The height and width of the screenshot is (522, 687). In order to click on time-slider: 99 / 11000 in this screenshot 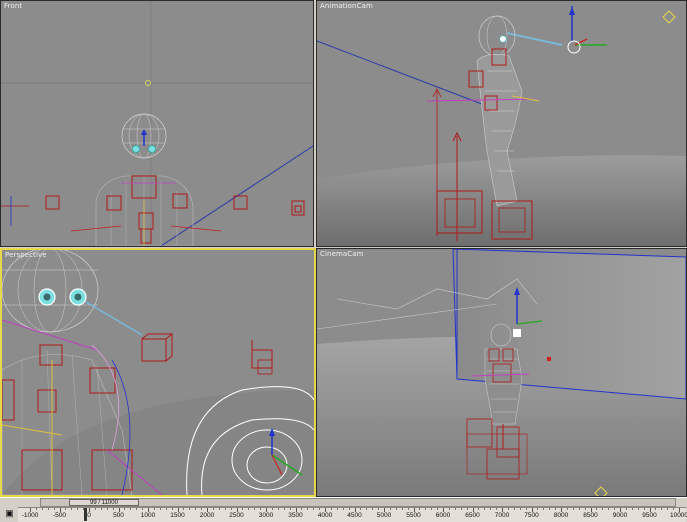, I will do `click(358, 502)`.